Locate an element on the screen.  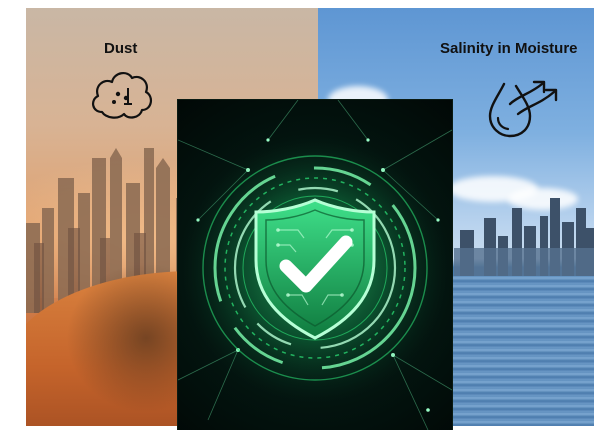
salinity-label: Salinity in Moisture is located at coordinates (509, 48).